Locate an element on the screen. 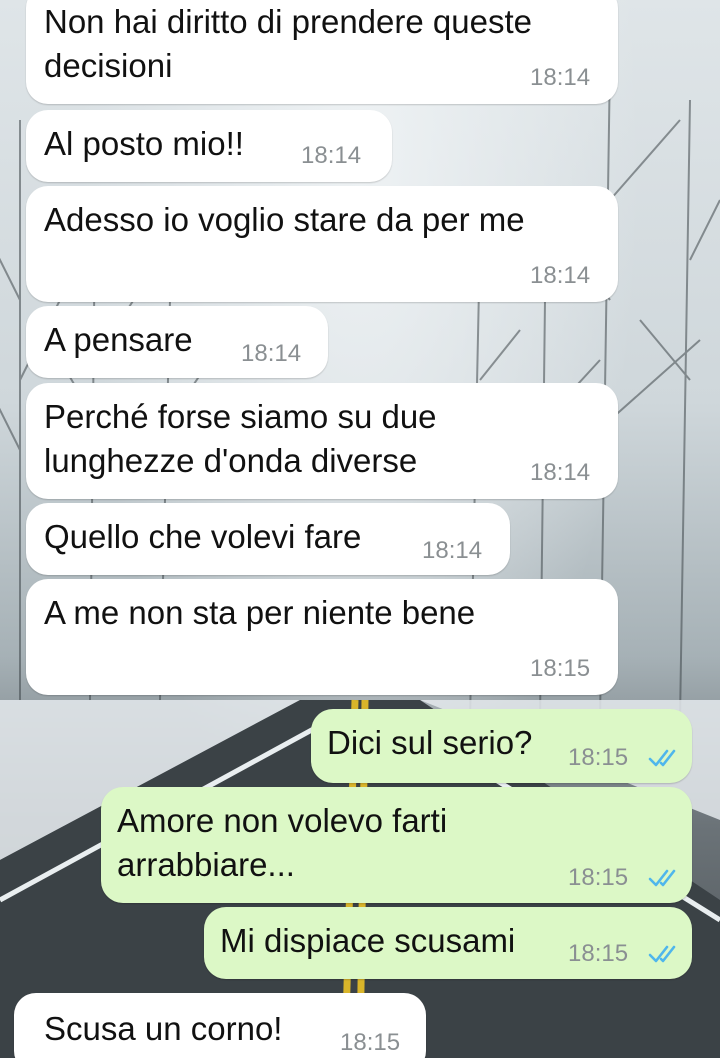 Image resolution: width=720 pixels, height=1058 pixels. message-text: Mi dispiace scusami is located at coordinates (368, 940).